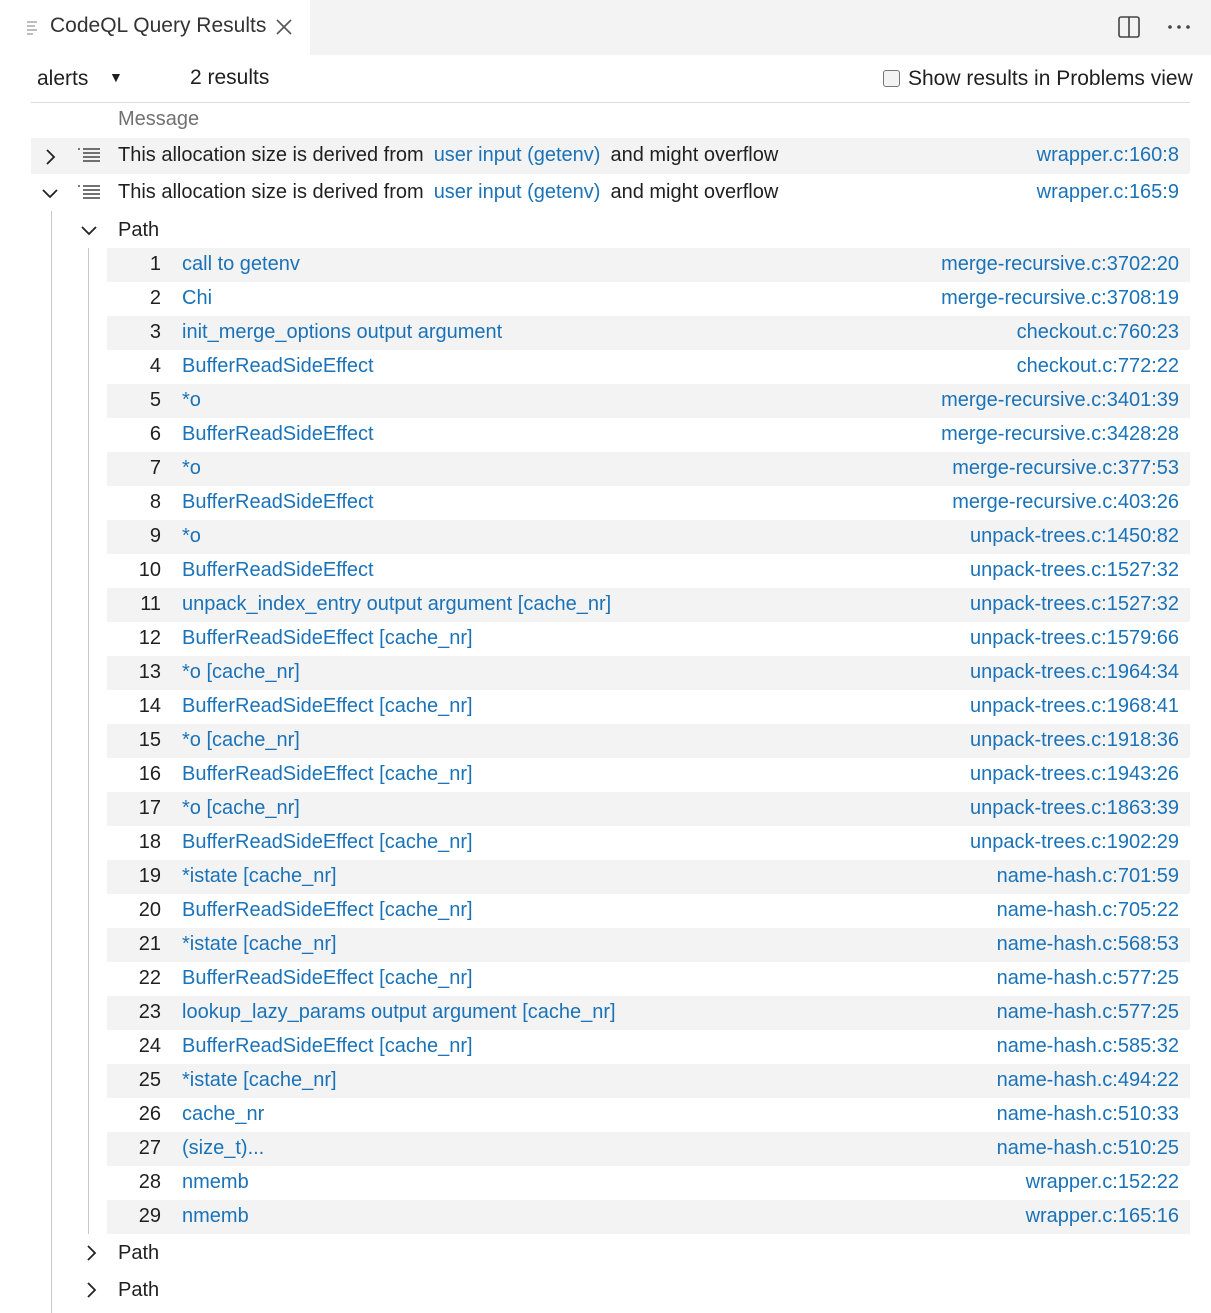  I want to click on step-location-link: name-hash.c:494:22, so click(1088, 1080).